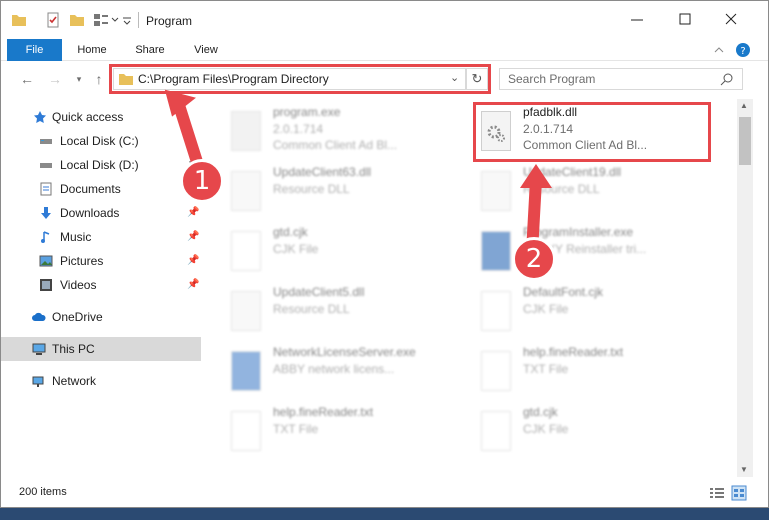  I want to click on view-menu-icon, so click(107, 20).